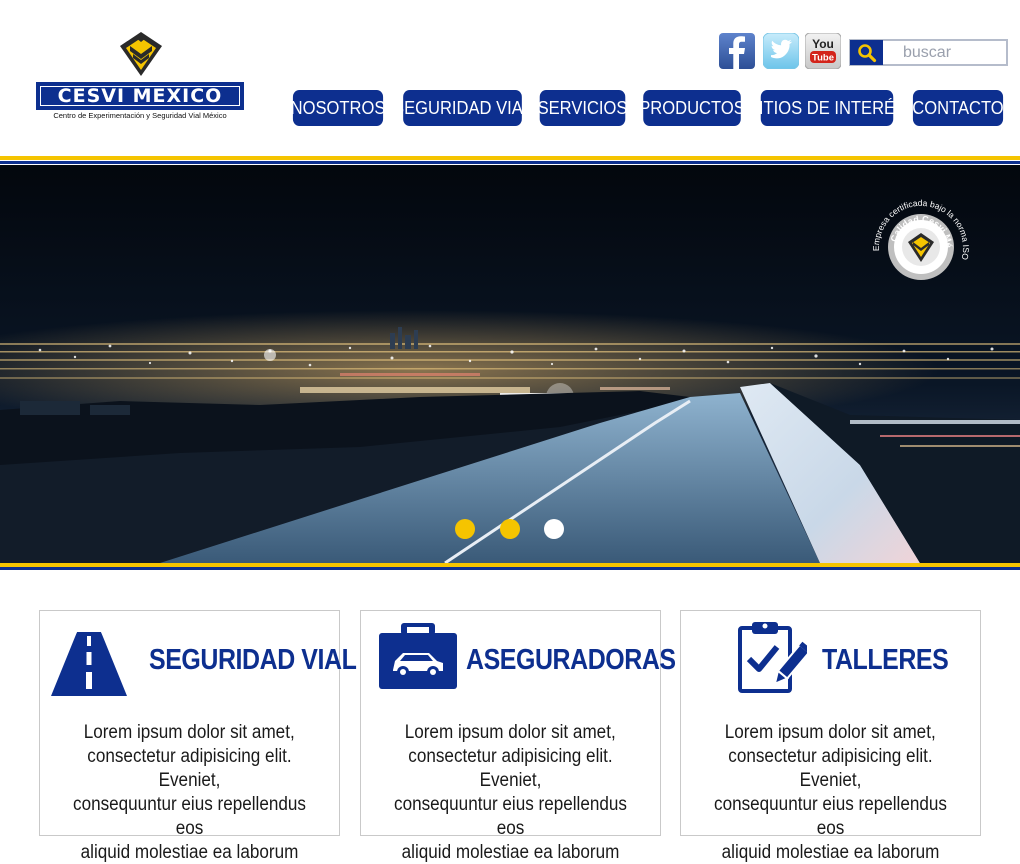  I want to click on nav-productos: PRODUCTOS, so click(692, 108).